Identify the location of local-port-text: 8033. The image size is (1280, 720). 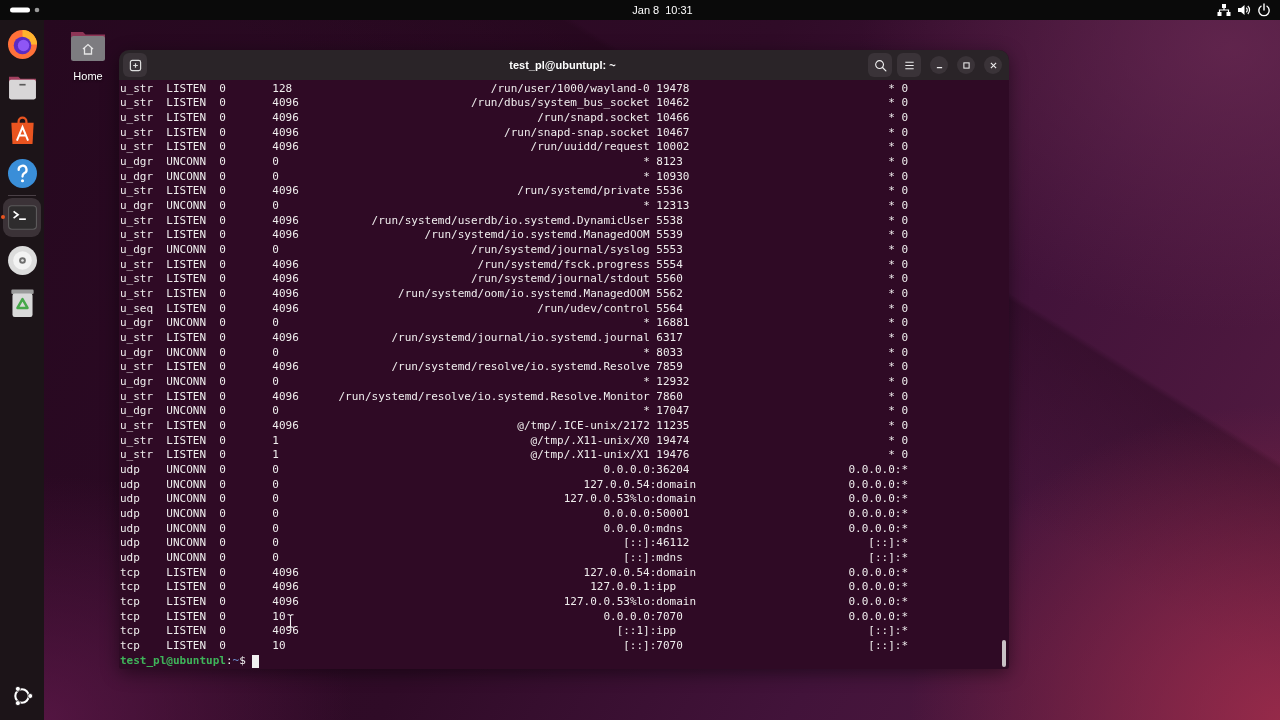
(669, 353).